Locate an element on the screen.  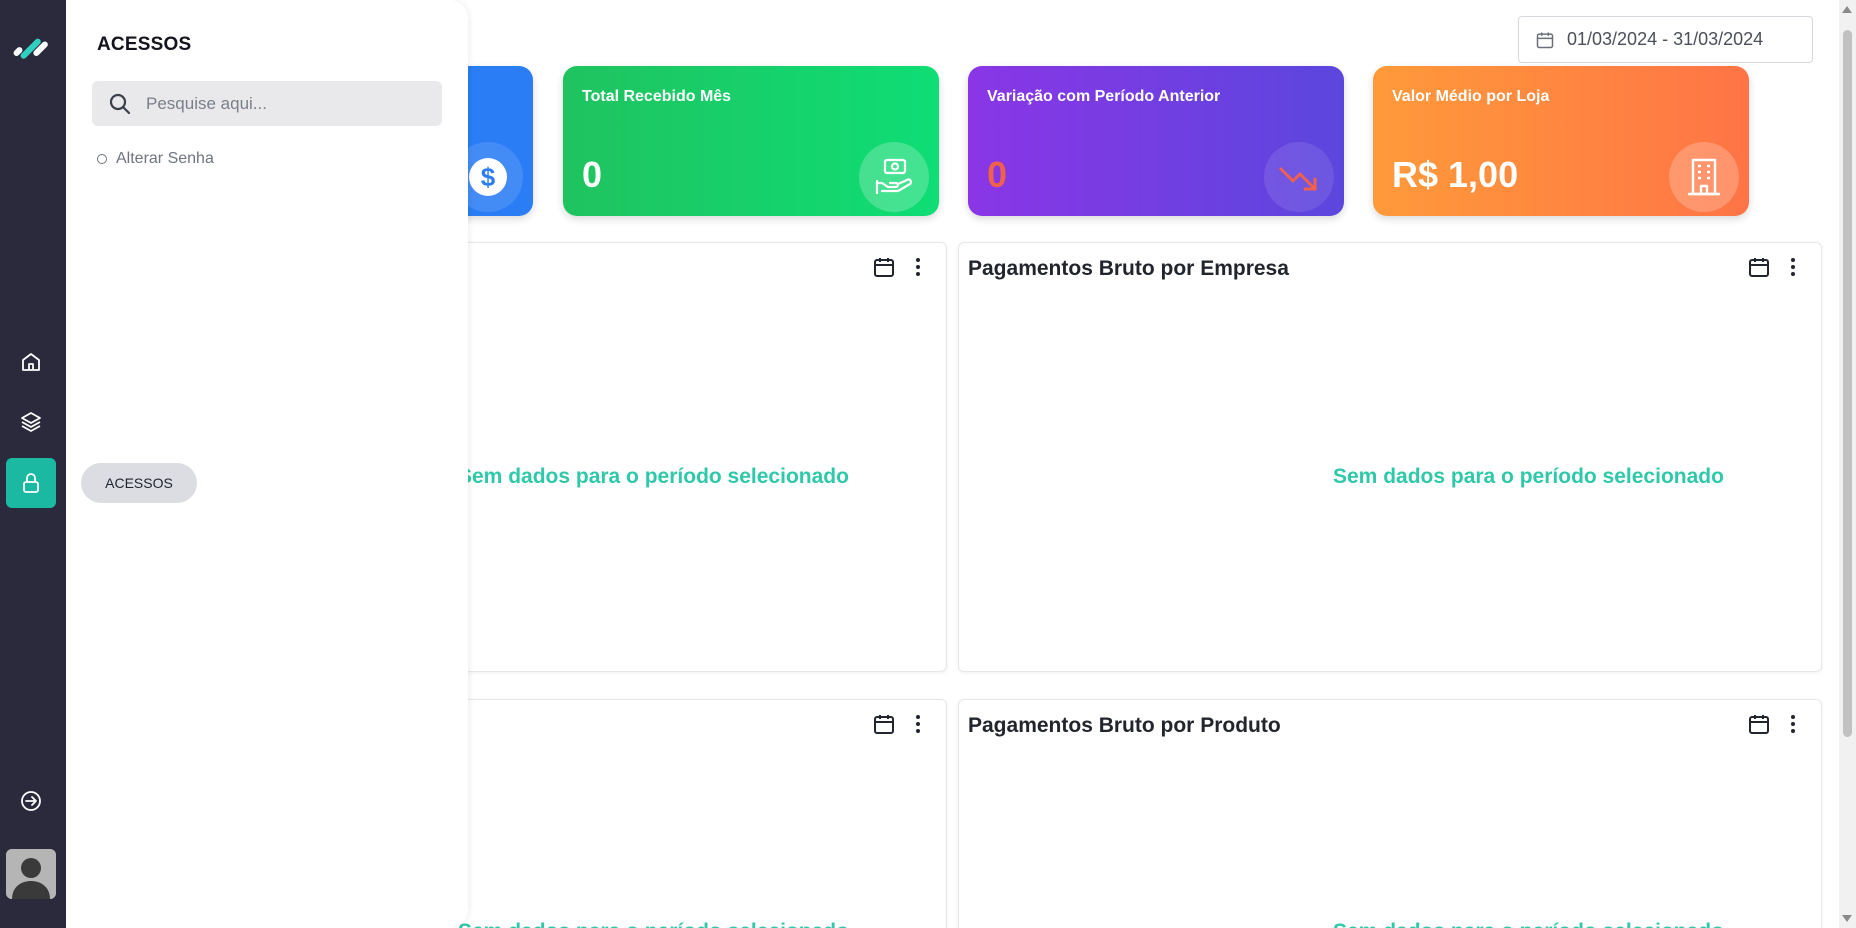
bullet-icon is located at coordinates (102, 159).